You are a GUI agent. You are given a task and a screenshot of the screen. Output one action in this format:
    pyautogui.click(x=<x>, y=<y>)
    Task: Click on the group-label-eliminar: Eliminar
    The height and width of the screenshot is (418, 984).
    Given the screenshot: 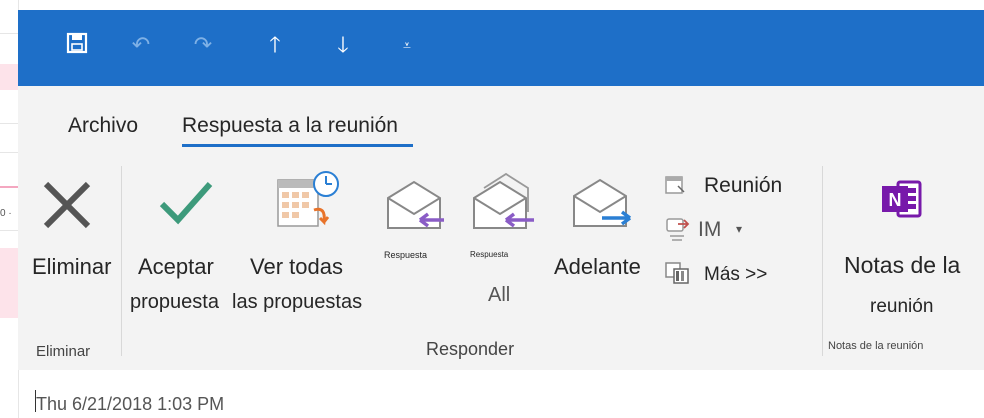 What is the action you would take?
    pyautogui.click(x=63, y=351)
    